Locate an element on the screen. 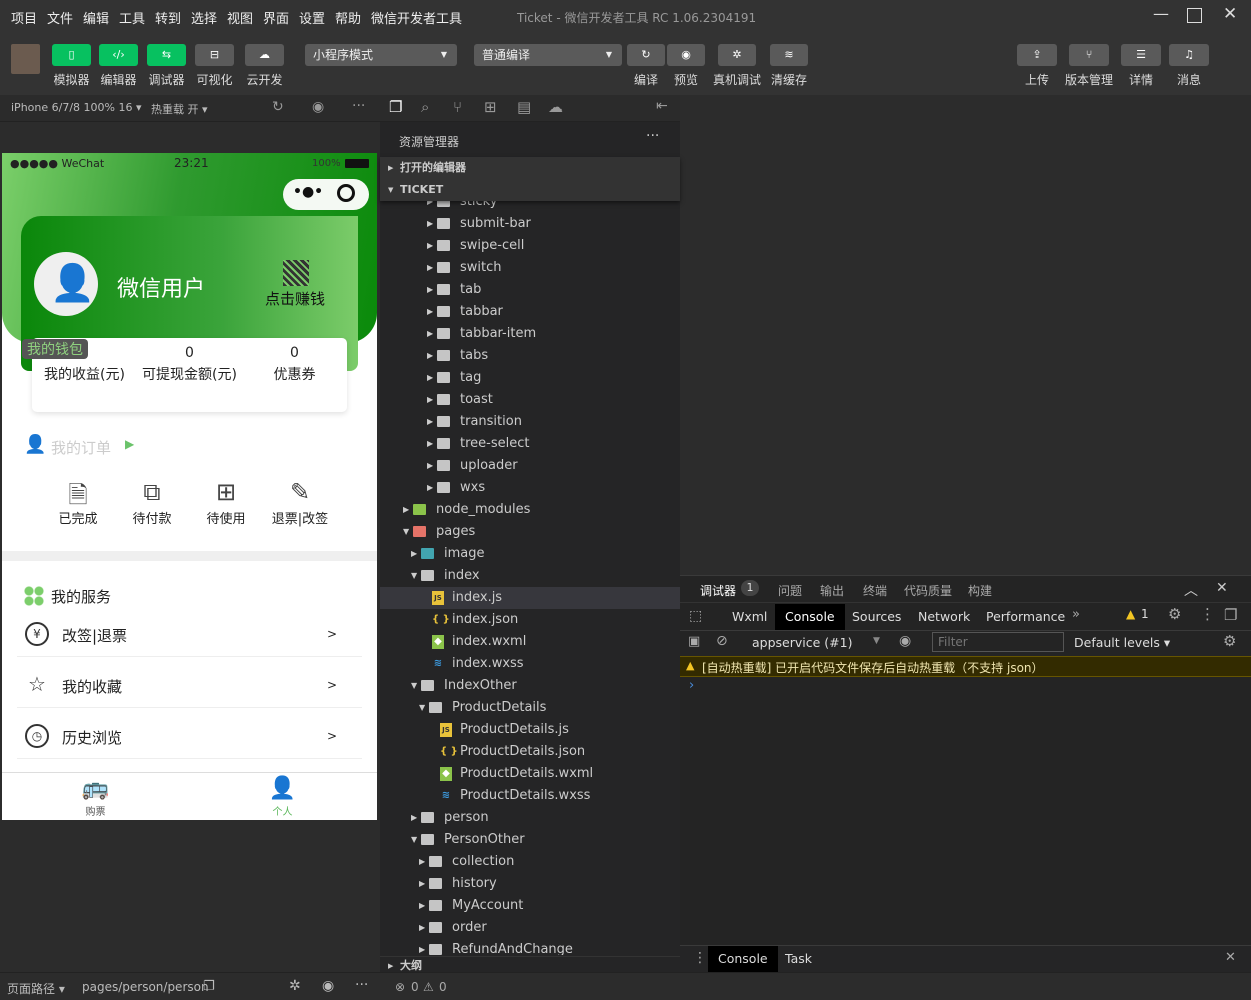  编辑器-button: ‹/› is located at coordinates (118, 55).